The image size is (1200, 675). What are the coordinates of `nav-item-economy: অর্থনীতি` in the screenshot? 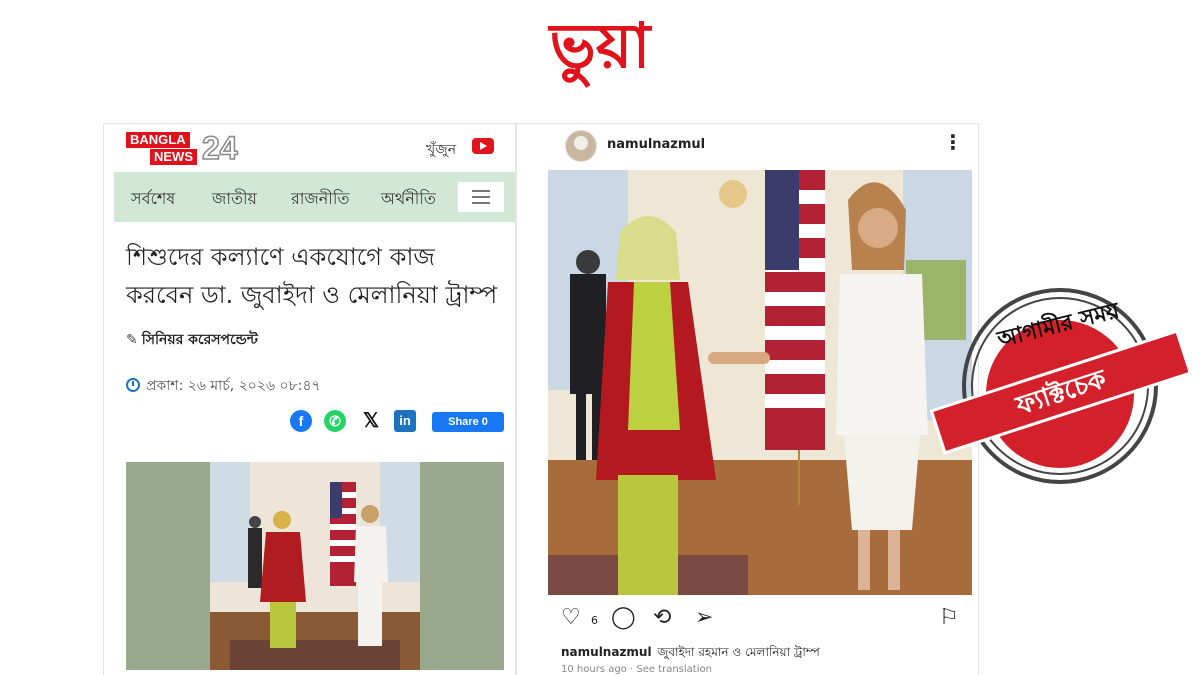 It's located at (408, 199).